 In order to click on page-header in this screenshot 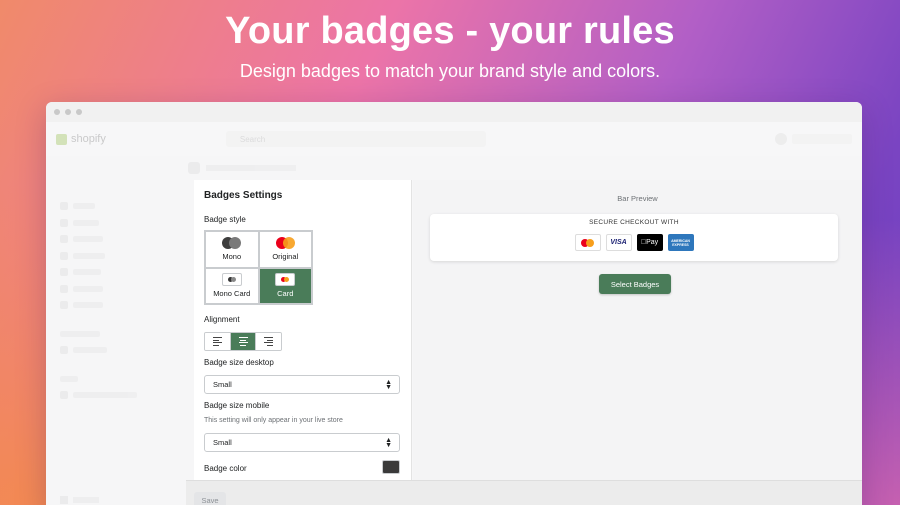, I will do `click(524, 168)`.